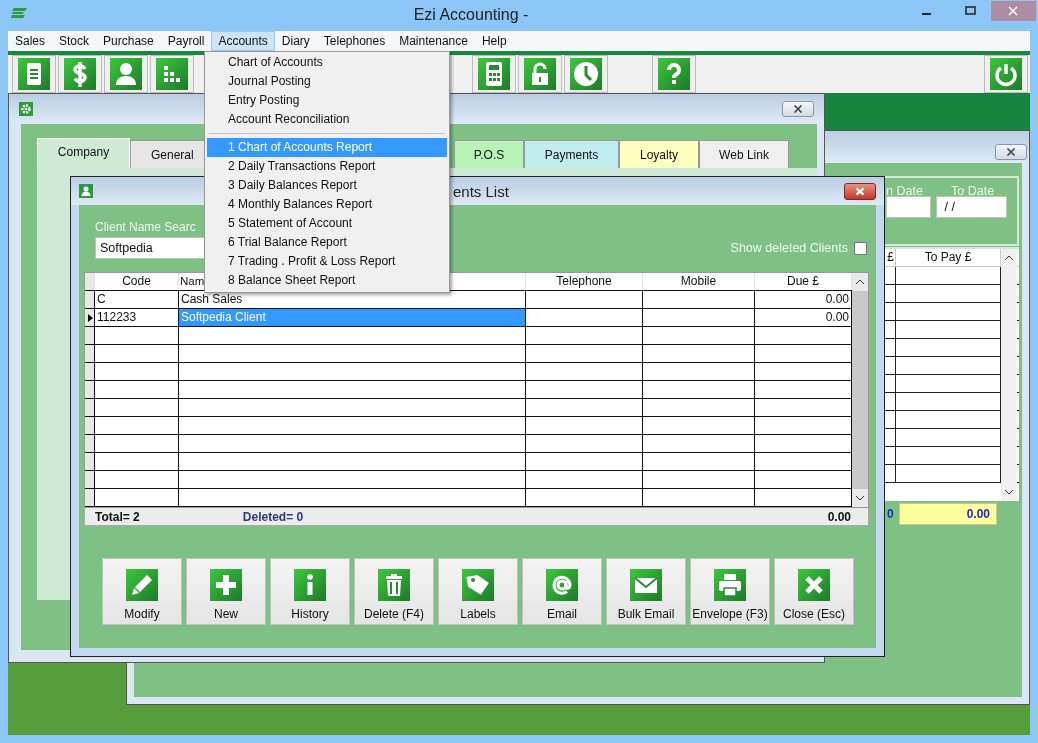  What do you see at coordinates (481, 191) in the screenshot?
I see `window-title: ents List` at bounding box center [481, 191].